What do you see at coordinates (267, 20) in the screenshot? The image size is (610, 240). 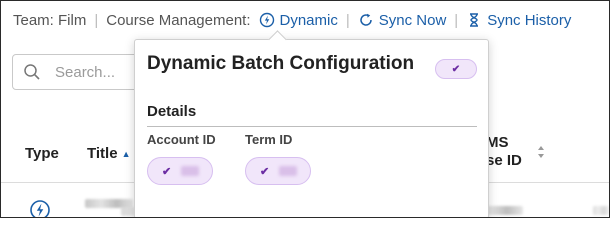 I see `lightning-circle-icon` at bounding box center [267, 20].